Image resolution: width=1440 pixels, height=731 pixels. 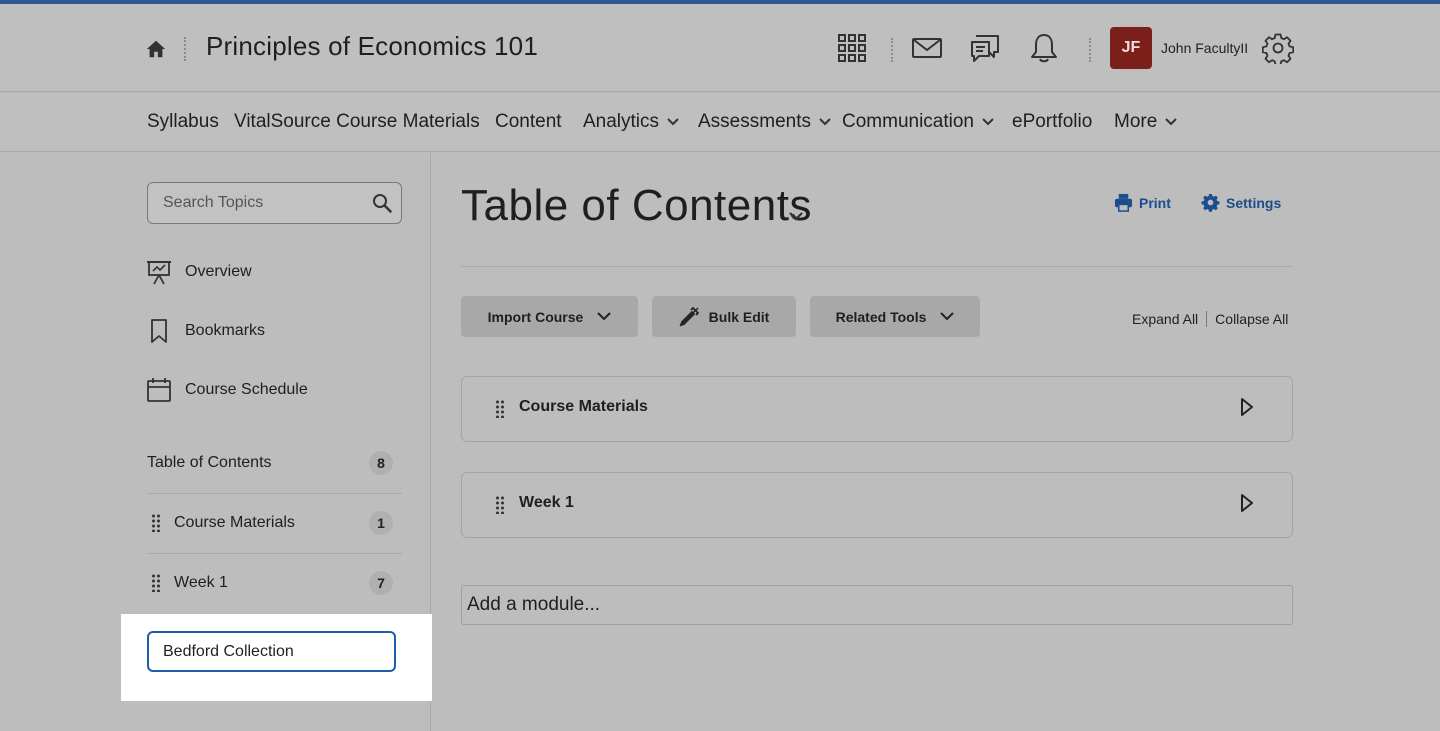 I want to click on count-badge: 1, so click(x=381, y=523).